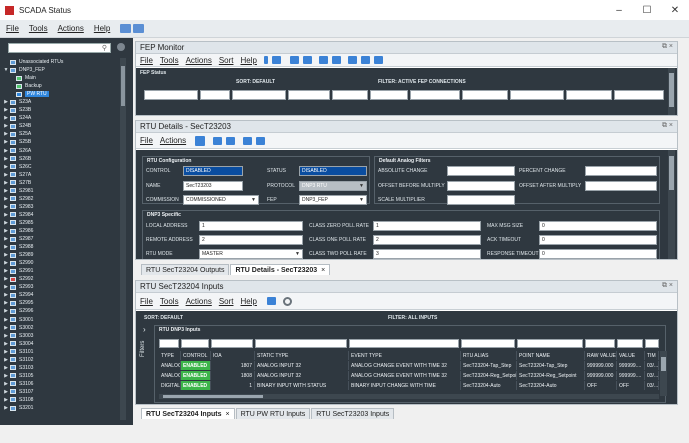 The width and height of the screenshot is (689, 443). What do you see at coordinates (60, 191) in the screenshot?
I see `tree-item: ▶ S2981` at bounding box center [60, 191].